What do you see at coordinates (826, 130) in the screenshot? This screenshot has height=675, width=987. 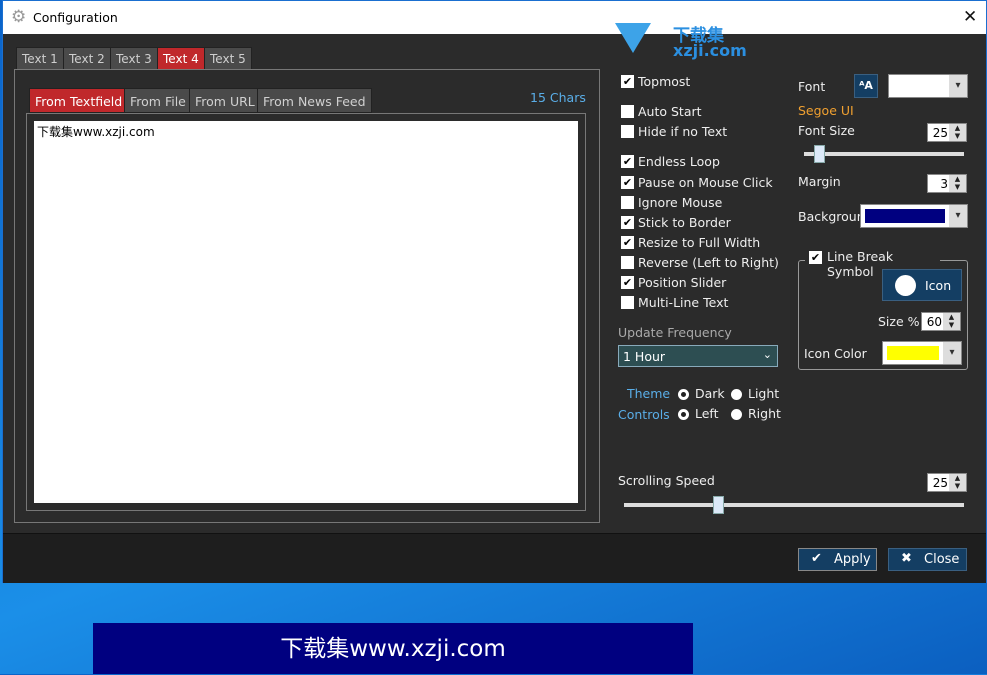 I see `font-size-label: Font Size` at bounding box center [826, 130].